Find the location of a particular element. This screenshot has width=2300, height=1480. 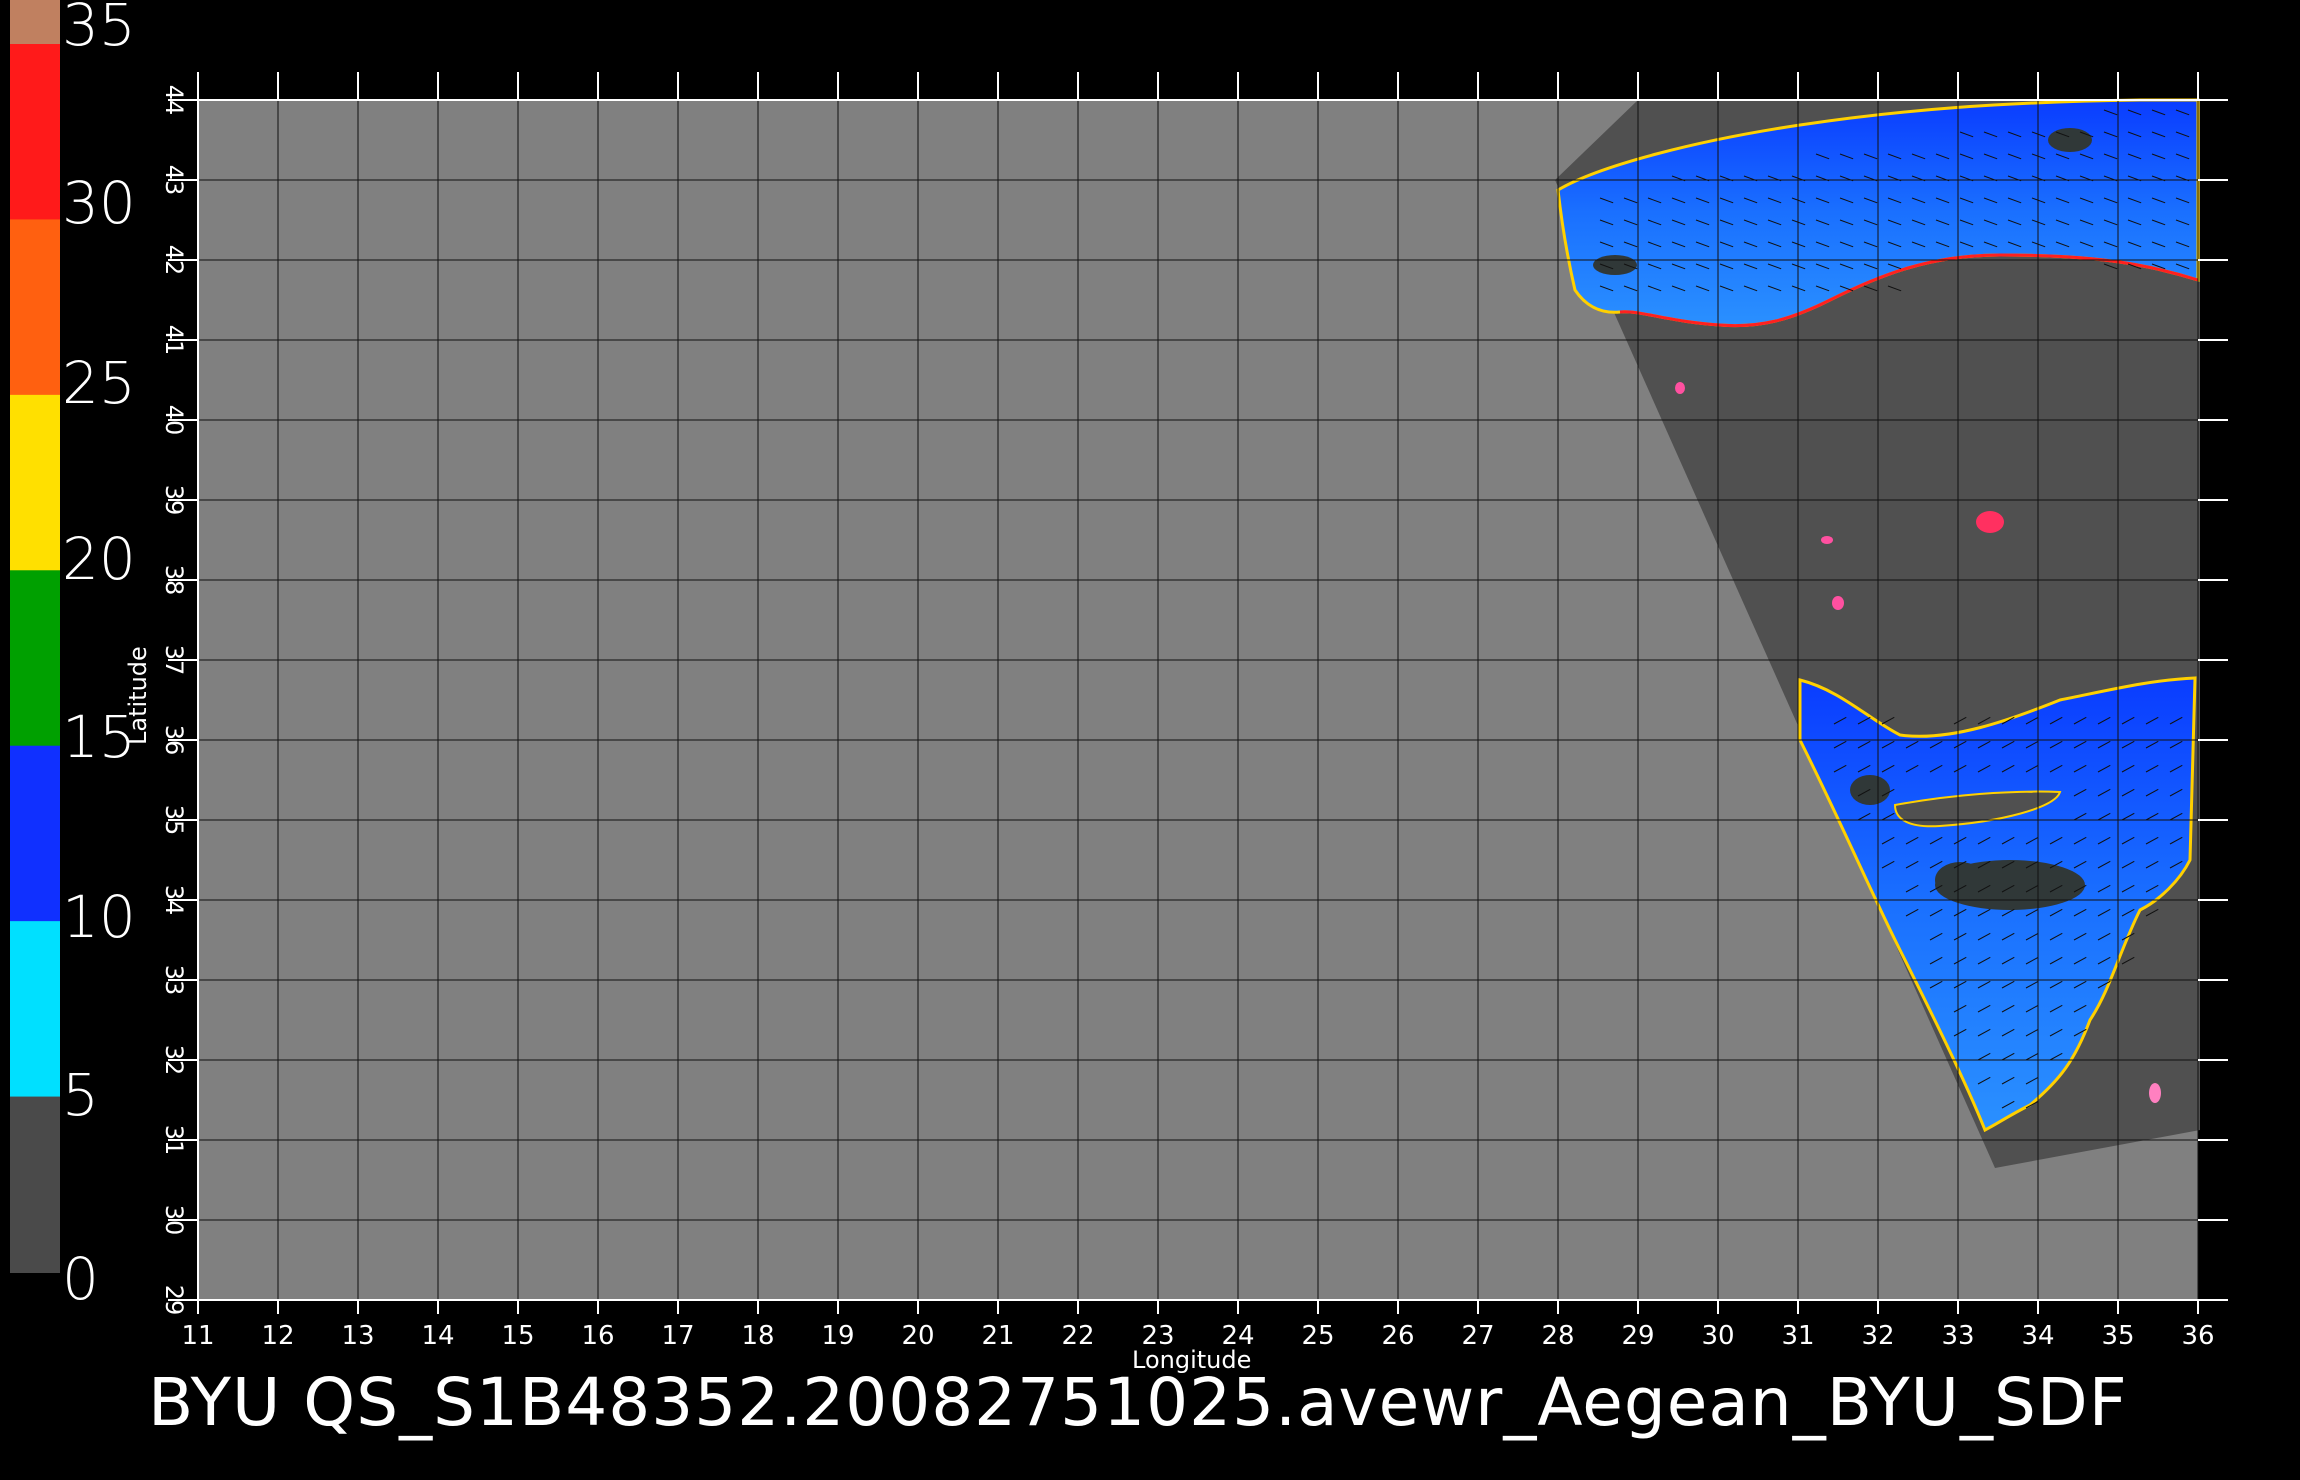

x-tick-label: 19 is located at coordinates (837, 1336).